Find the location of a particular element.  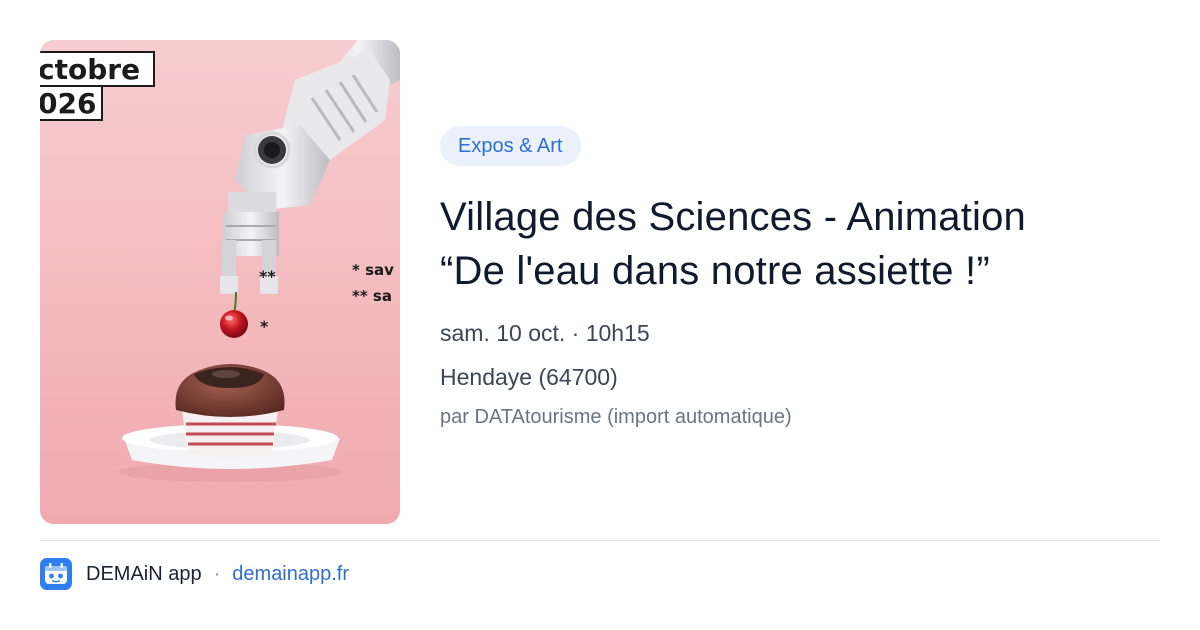

category-badge: Expos & Art is located at coordinates (510, 146).